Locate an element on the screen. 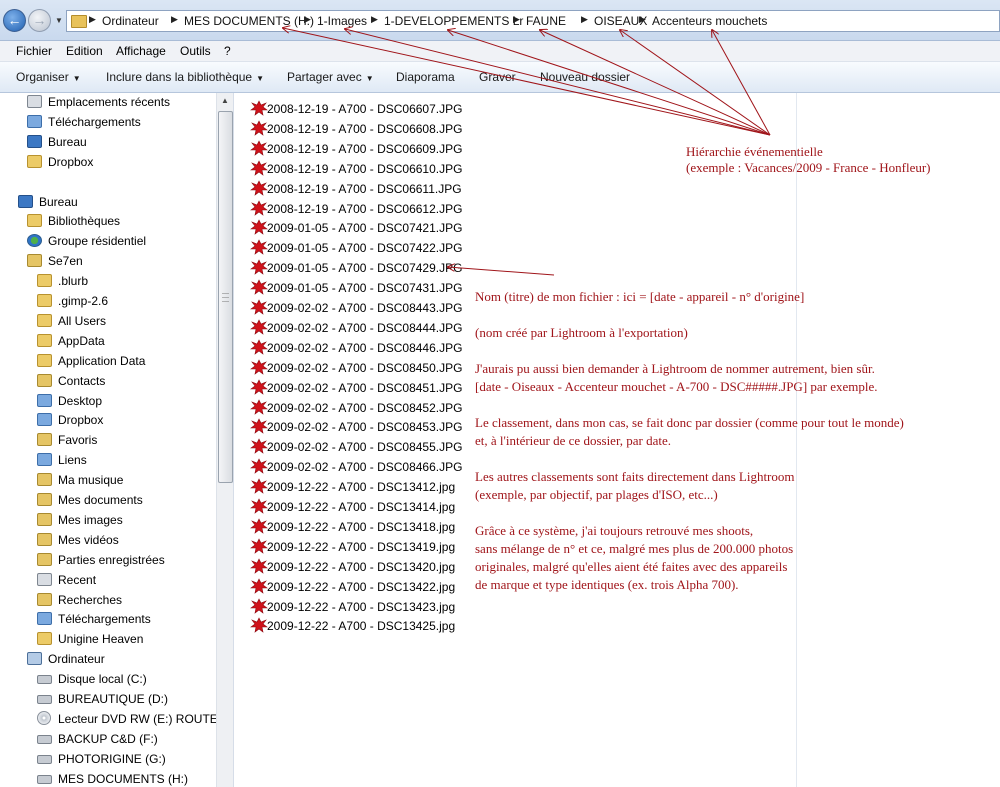  breadcrumb-item: Accenteurs mouchets is located at coordinates (709, 21).